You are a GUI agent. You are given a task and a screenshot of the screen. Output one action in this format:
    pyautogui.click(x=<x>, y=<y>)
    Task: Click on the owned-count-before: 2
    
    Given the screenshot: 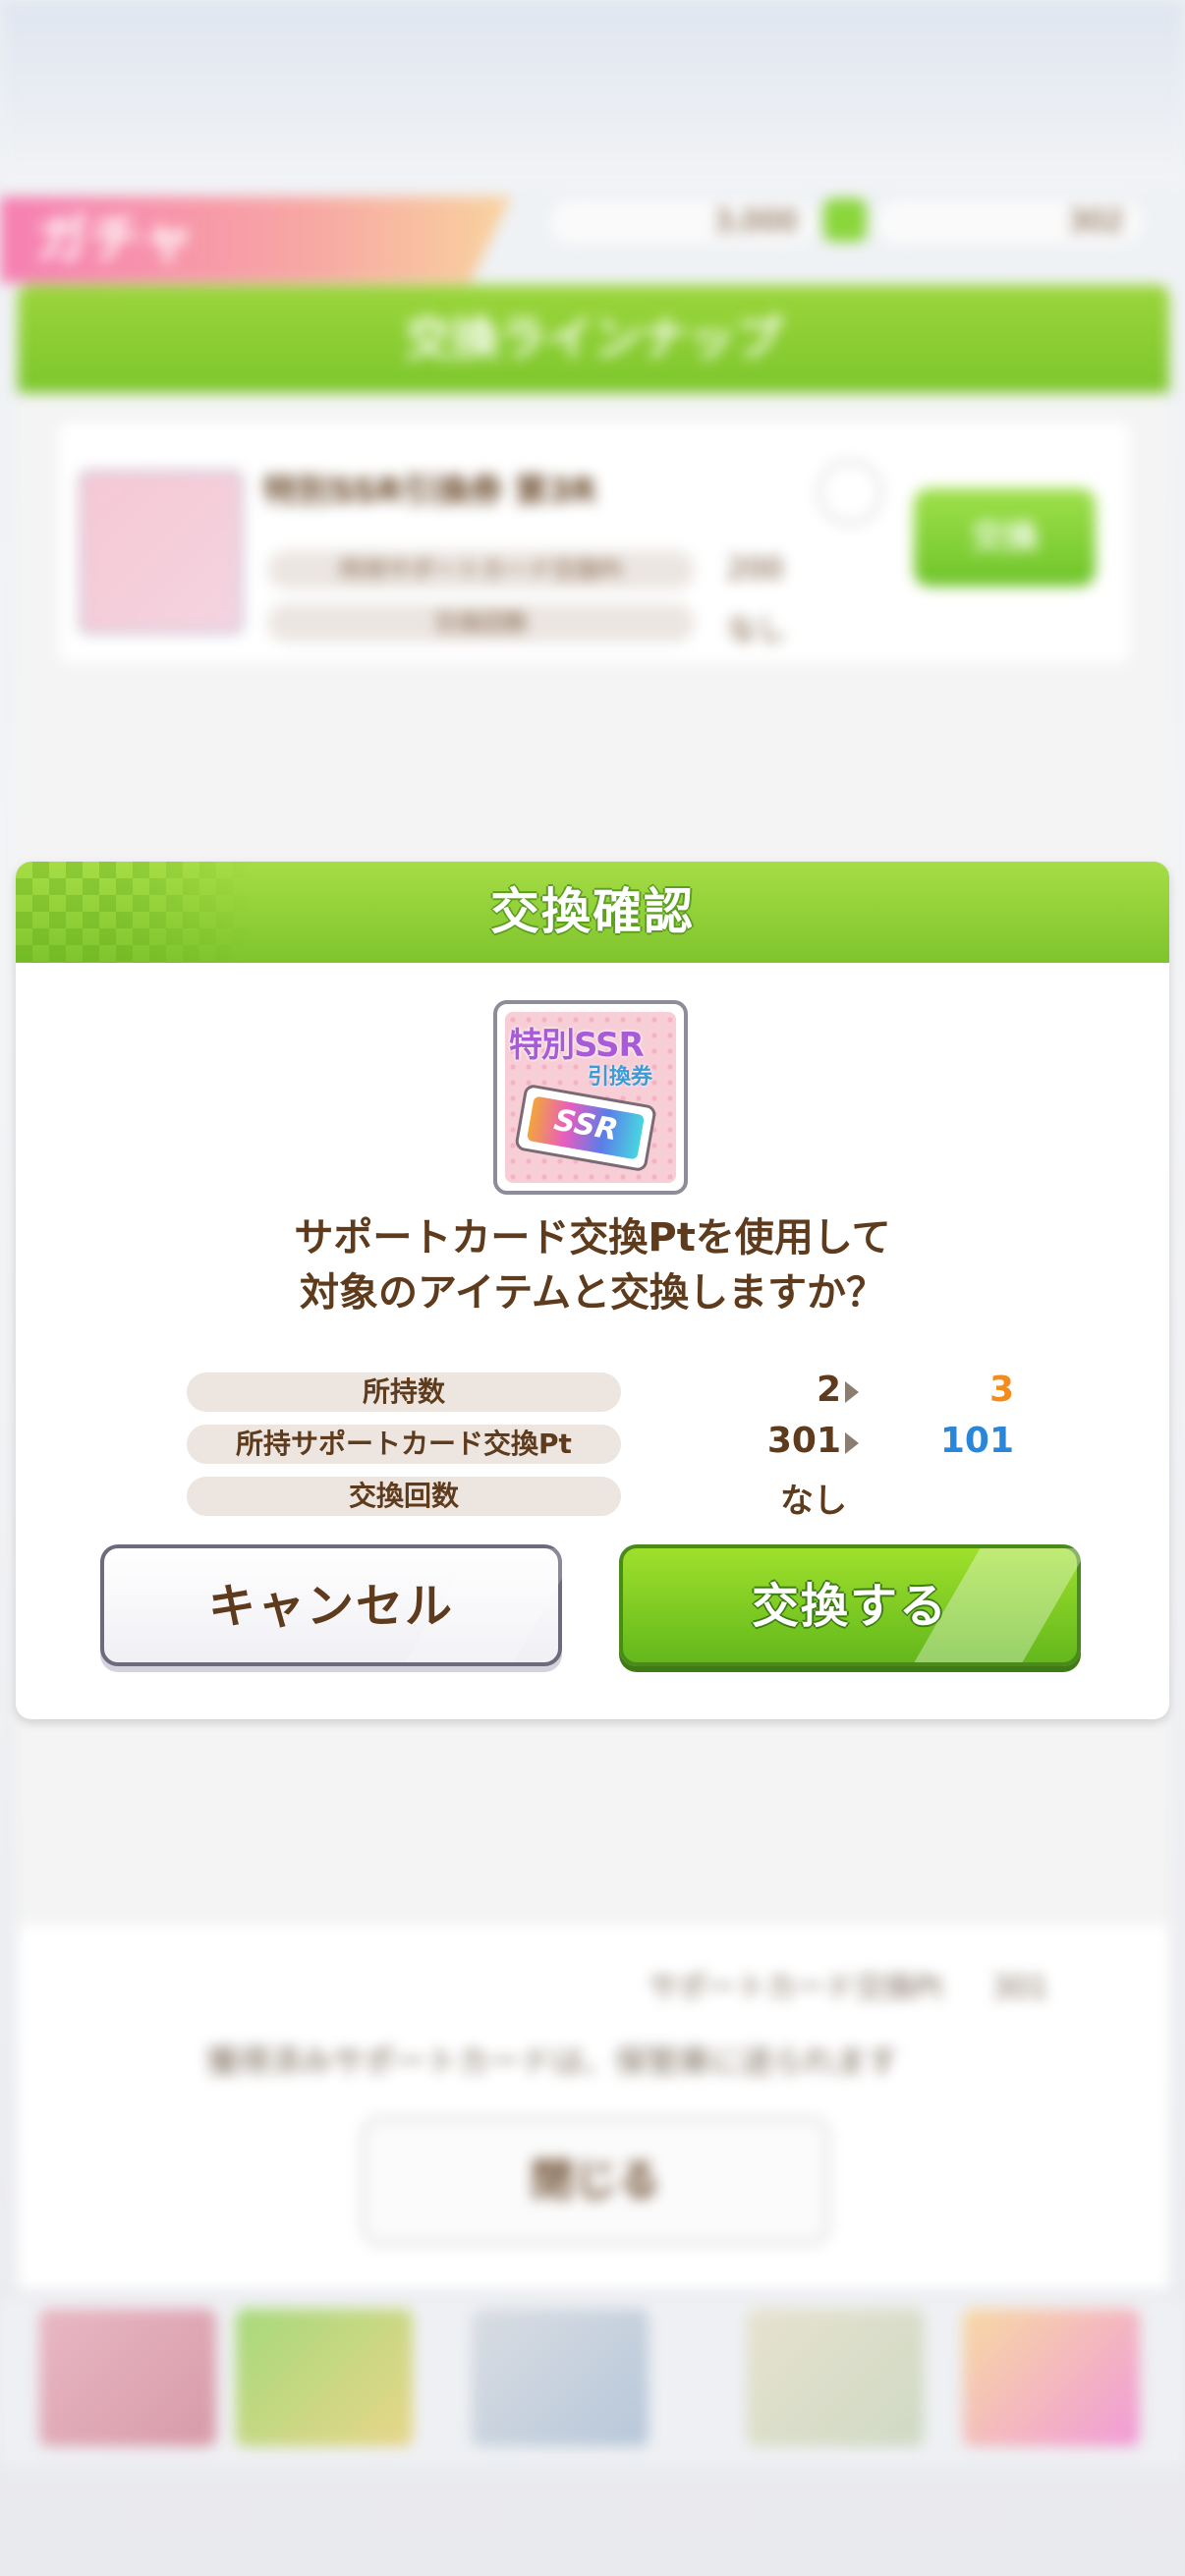 What is the action you would take?
    pyautogui.click(x=829, y=1390)
    